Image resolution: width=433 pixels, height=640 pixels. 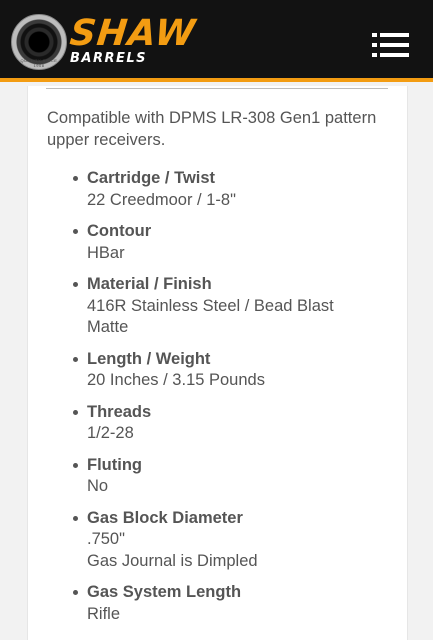 What do you see at coordinates (106, 252) in the screenshot?
I see `spec-value: HBar` at bounding box center [106, 252].